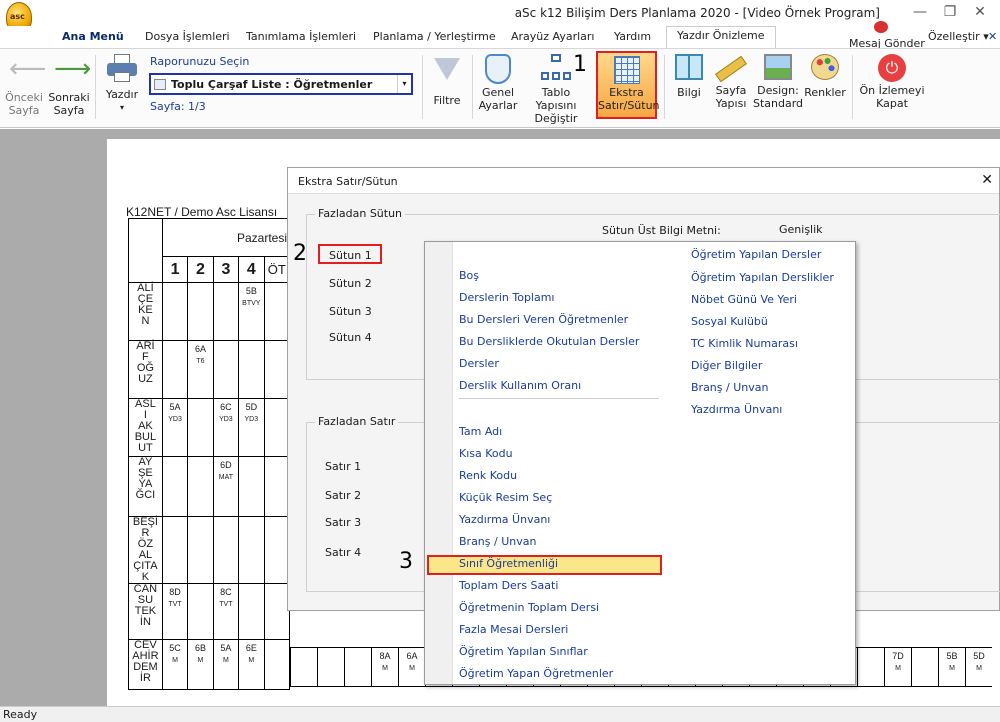  Describe the element at coordinates (187, 36) in the screenshot. I see `menu-dosya: Dosya İşlemleri` at that location.